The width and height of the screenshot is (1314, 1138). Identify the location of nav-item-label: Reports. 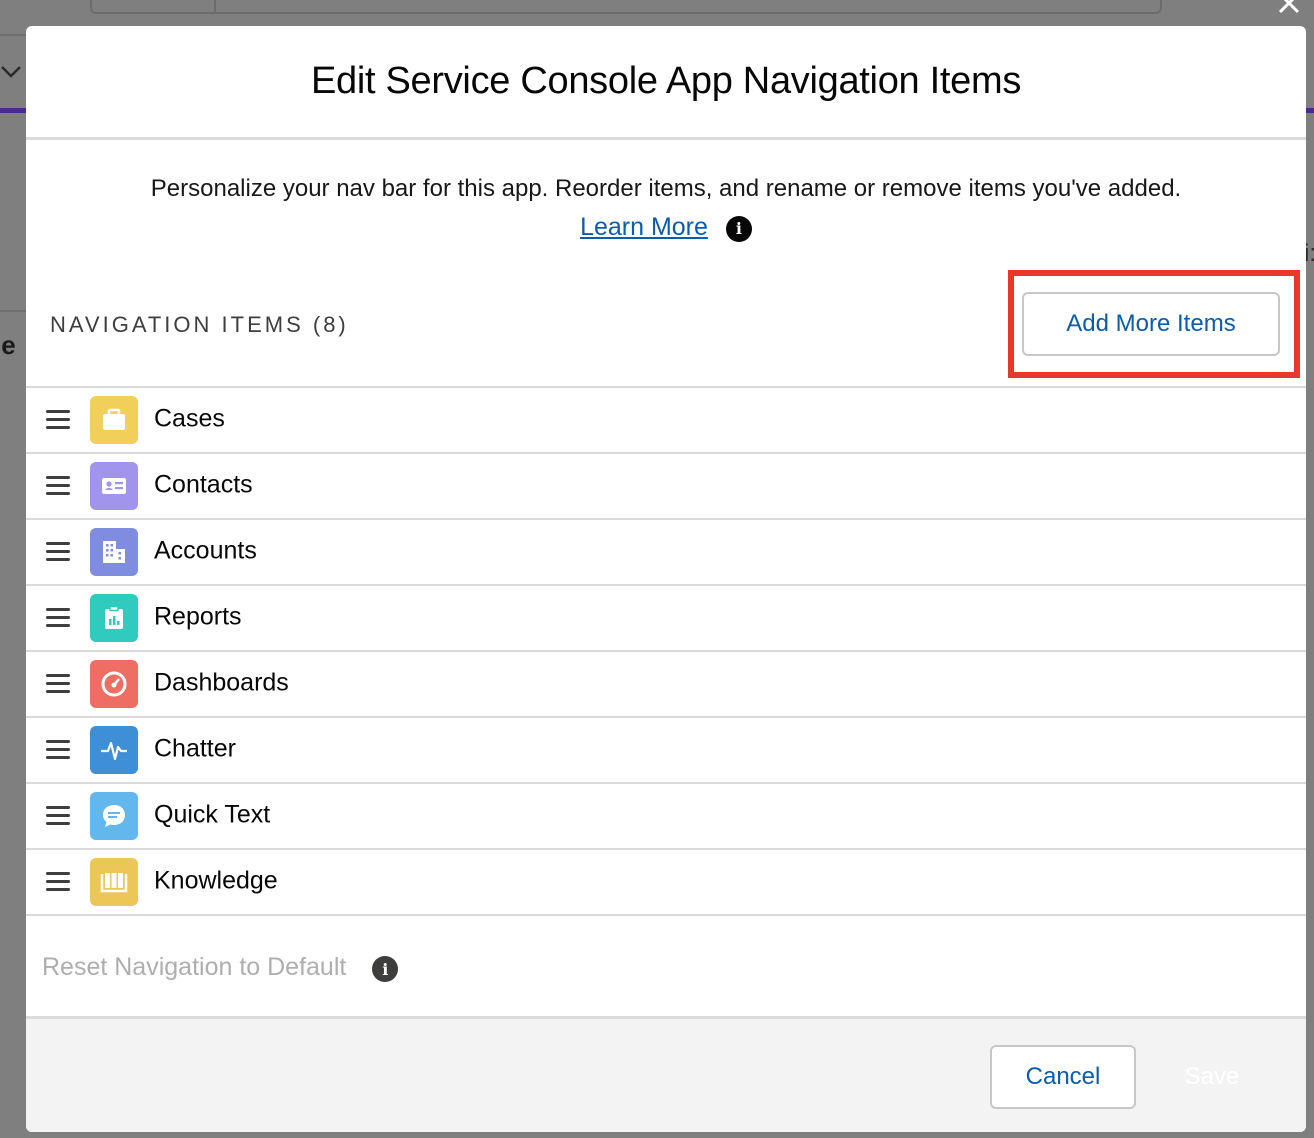
(198, 616).